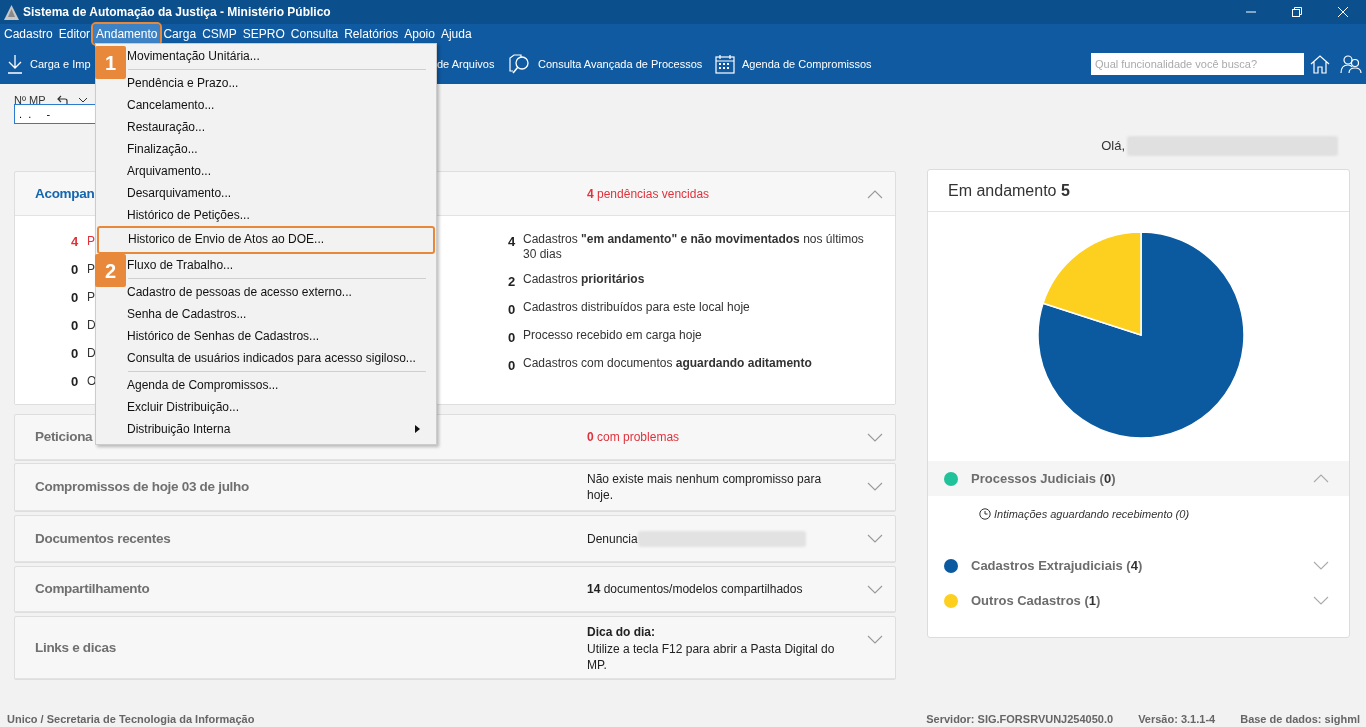  Describe the element at coordinates (584, 279) in the screenshot. I see `list-item-text: Cadastros prioritários` at that location.